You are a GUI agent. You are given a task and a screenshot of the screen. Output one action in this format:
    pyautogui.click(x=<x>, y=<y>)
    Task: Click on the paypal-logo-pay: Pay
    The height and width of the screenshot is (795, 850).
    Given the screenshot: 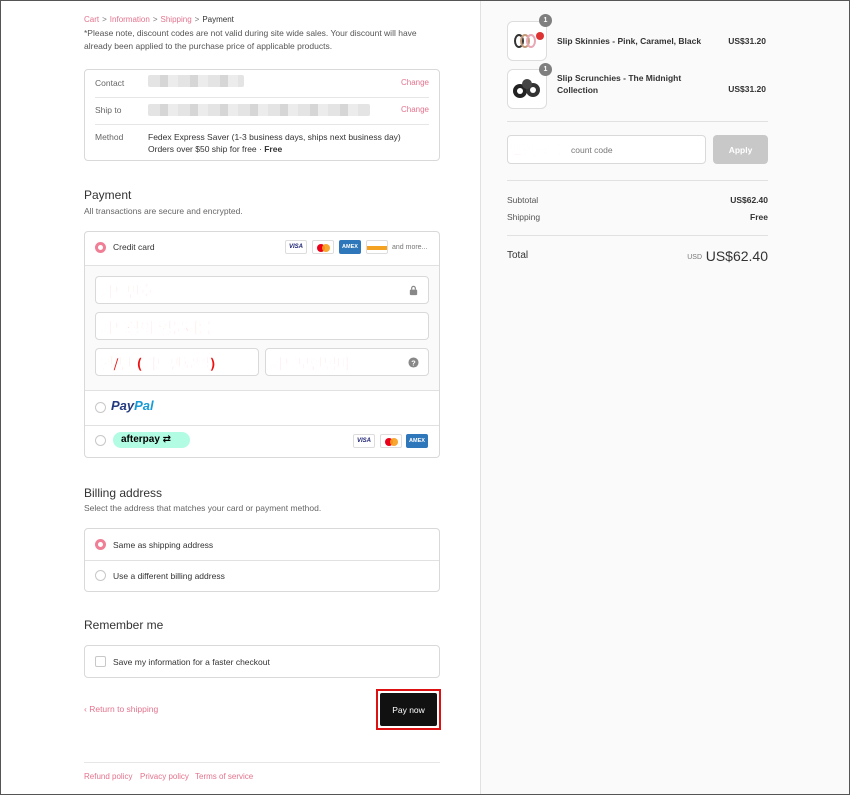 What is the action you would take?
    pyautogui.click(x=123, y=405)
    